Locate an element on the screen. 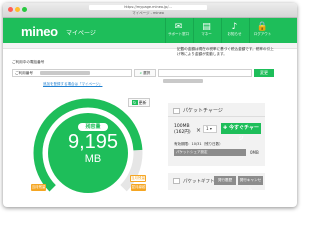 The image size is (320, 240). close-window-button is located at coordinates (10, 9).